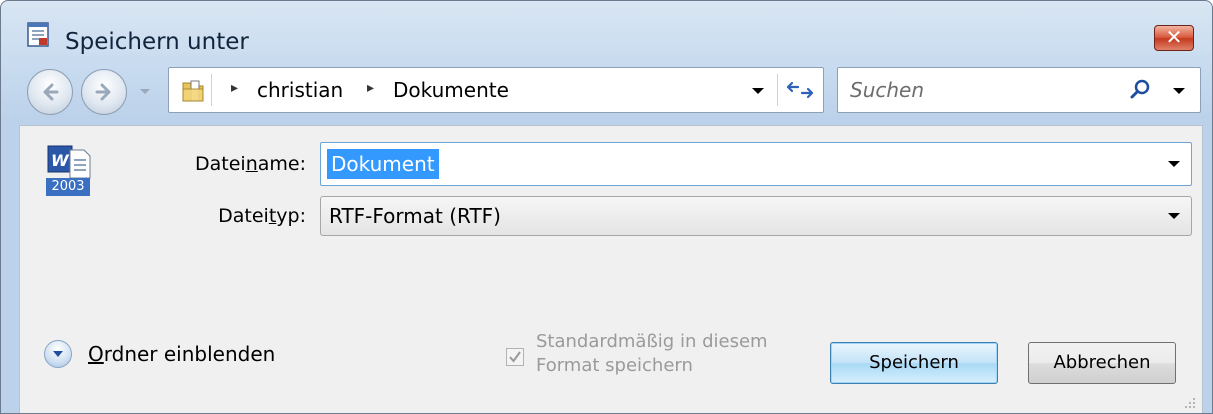 The width and height of the screenshot is (1213, 414). I want to click on search-input: Suchen, so click(887, 90).